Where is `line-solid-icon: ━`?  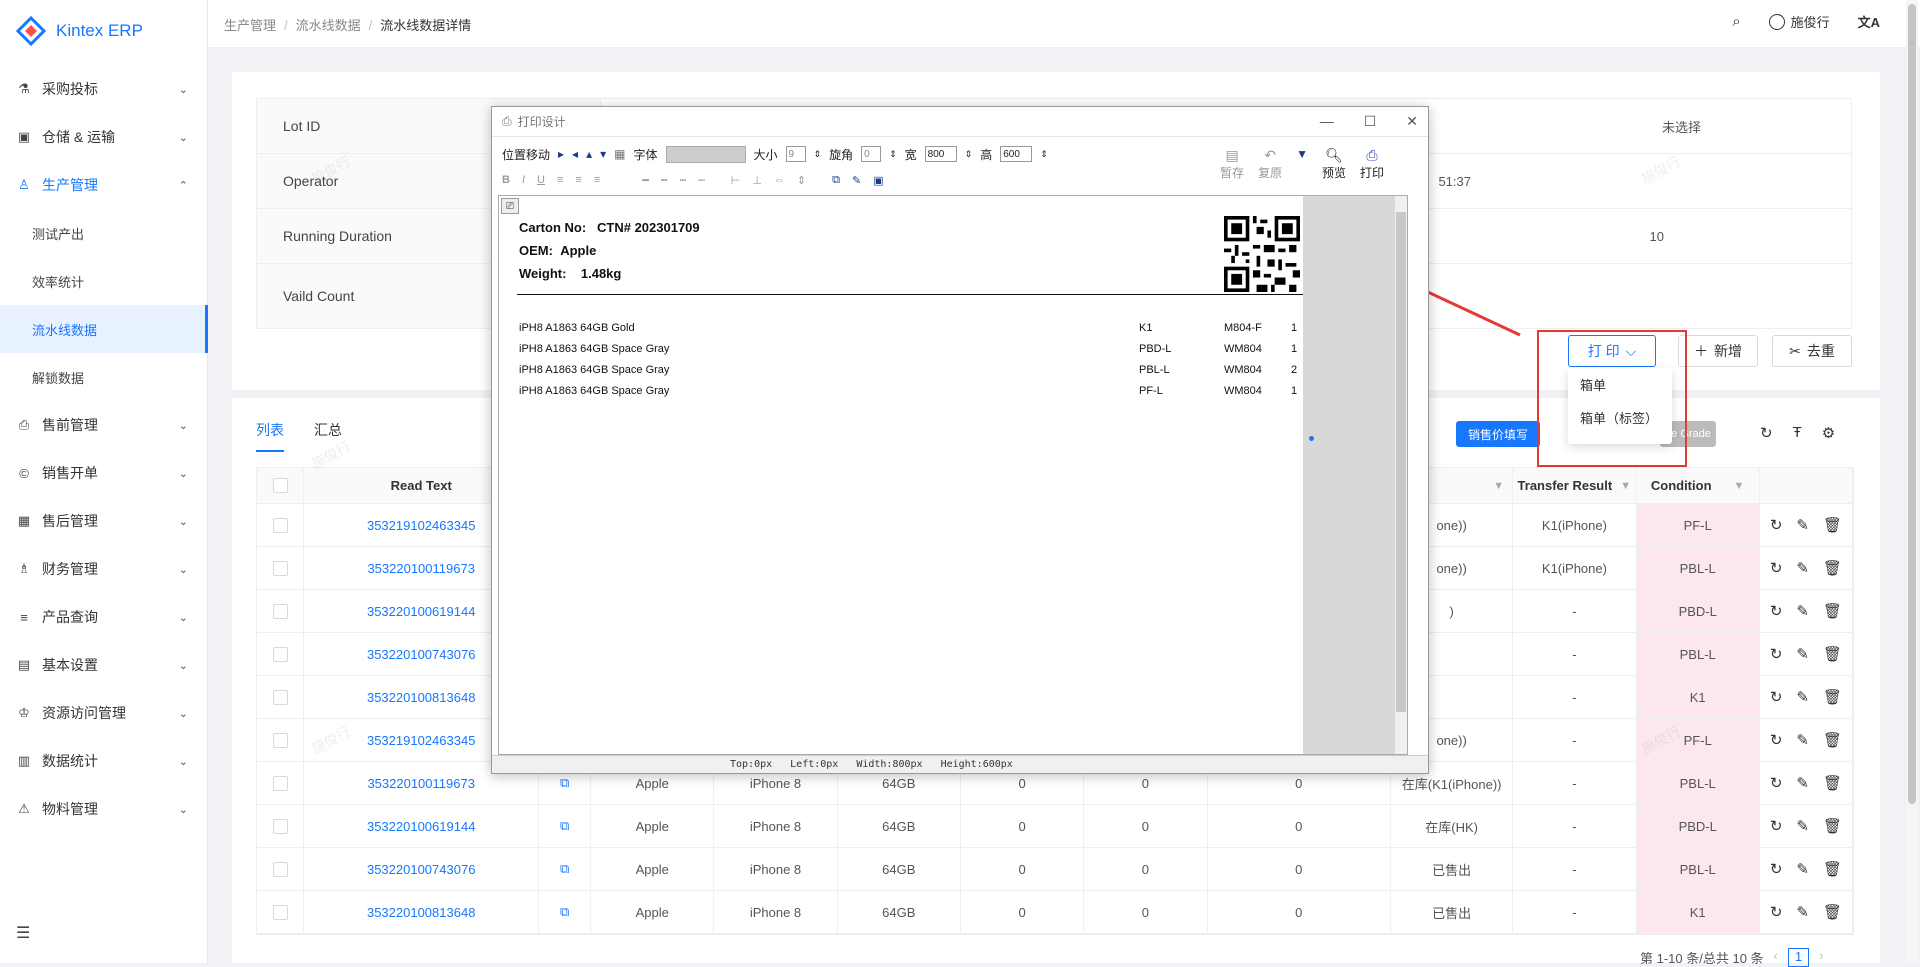
line-solid-icon: ━ is located at coordinates (645, 180).